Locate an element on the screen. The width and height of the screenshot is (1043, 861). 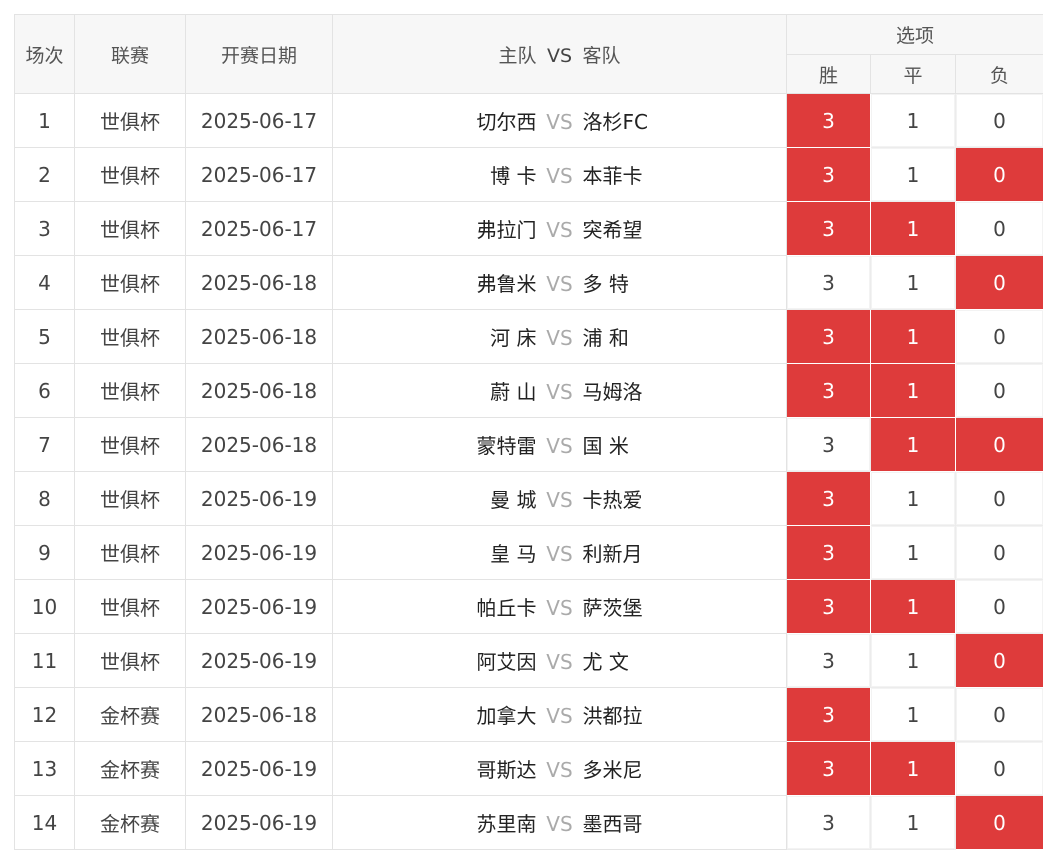
teams-cell: 加拿大 VS 洪都拉 is located at coordinates (559, 714).